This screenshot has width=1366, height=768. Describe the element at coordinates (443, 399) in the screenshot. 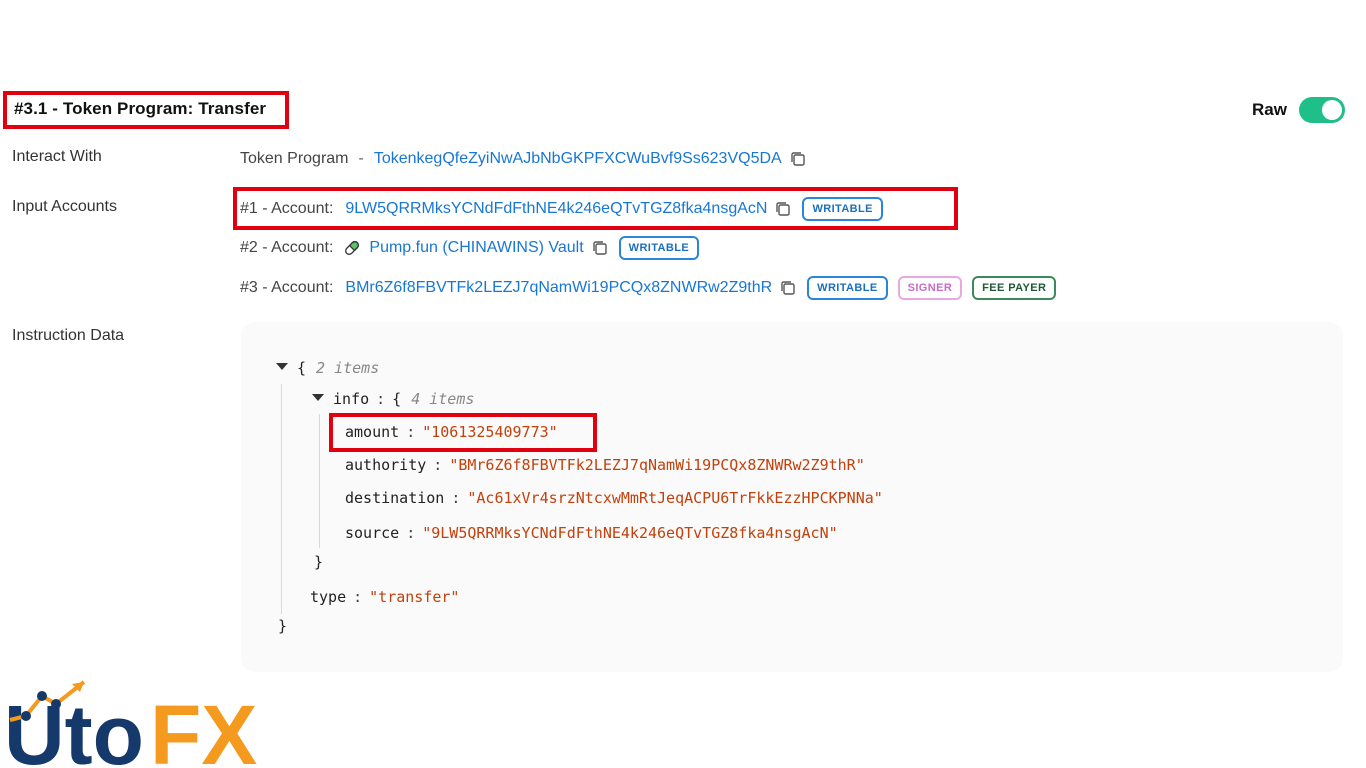

I see `json-item-count: 4 items` at that location.